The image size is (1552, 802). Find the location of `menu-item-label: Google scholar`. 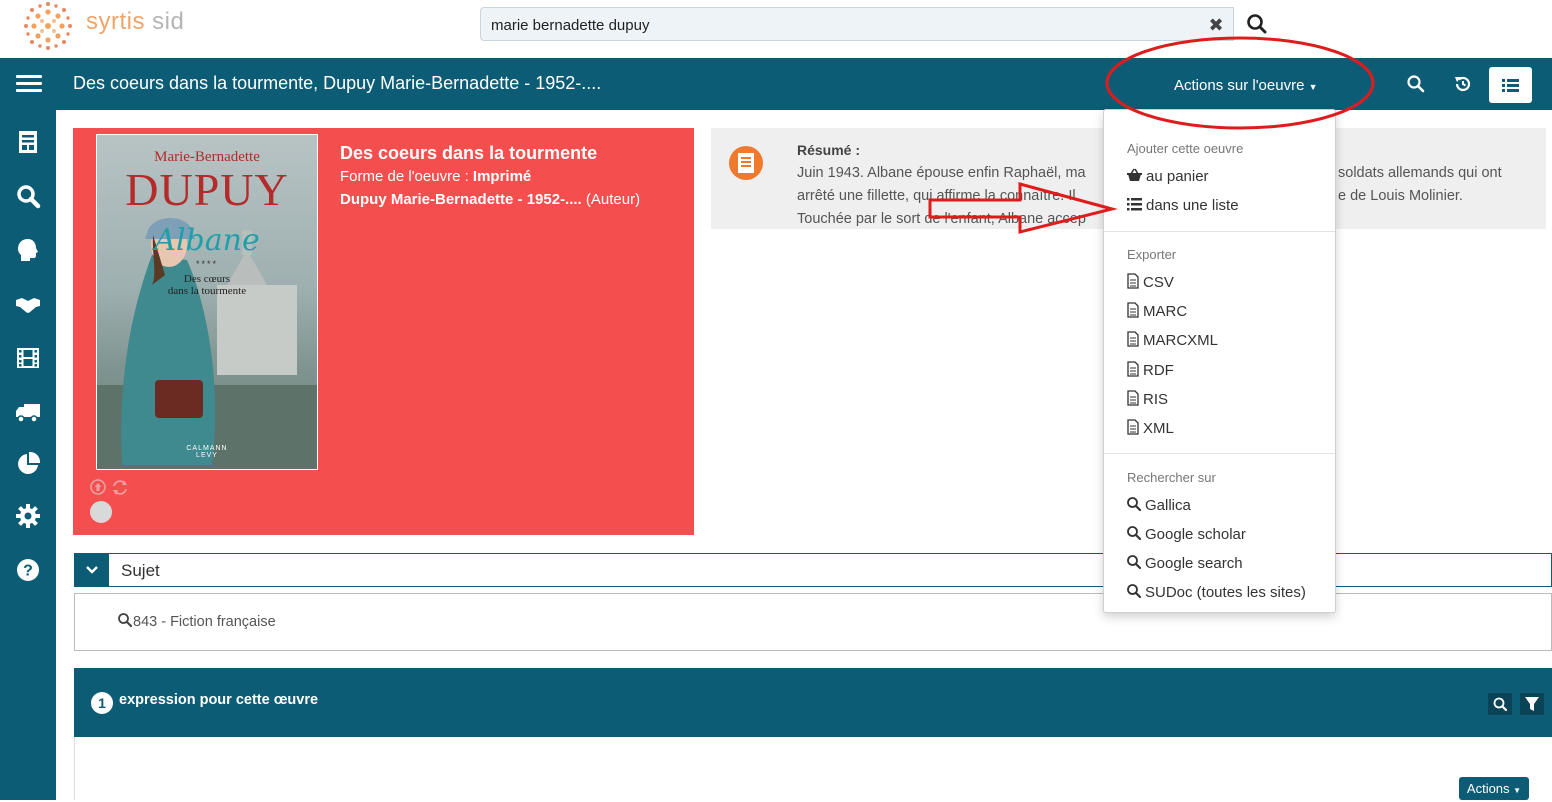

menu-item-label: Google scholar is located at coordinates (1195, 534).